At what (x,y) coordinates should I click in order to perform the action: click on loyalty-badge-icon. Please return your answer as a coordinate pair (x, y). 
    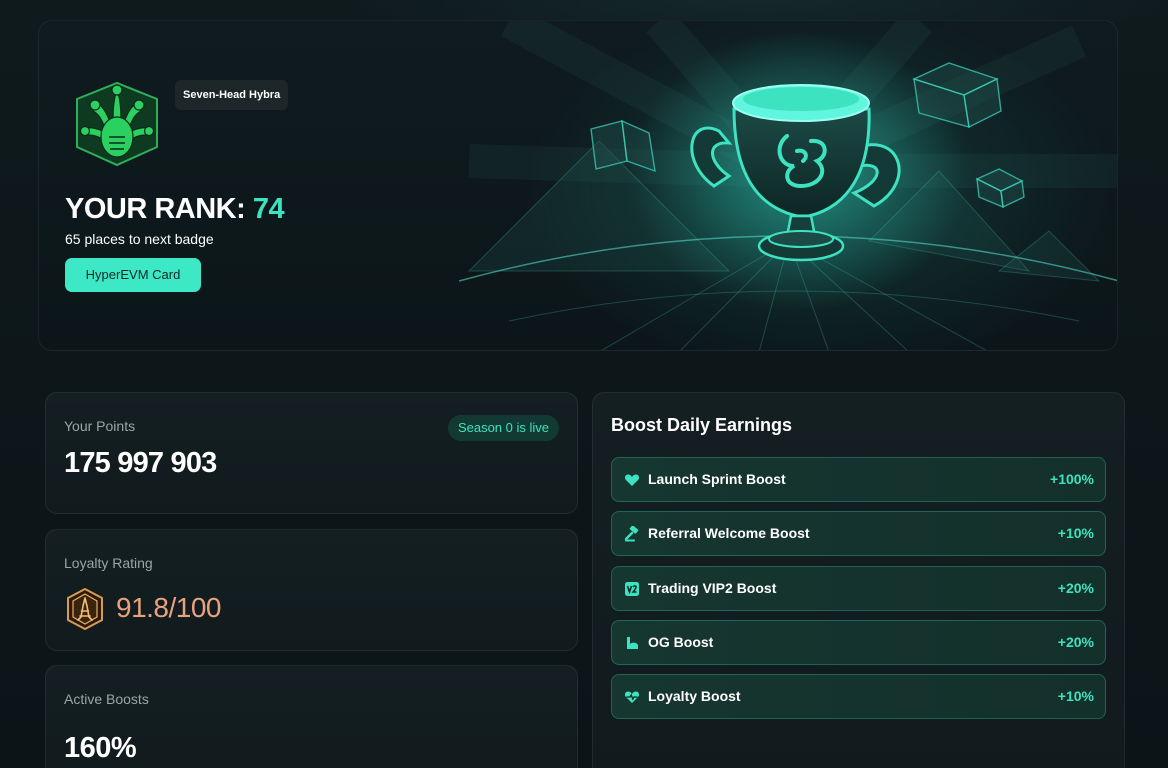
    Looking at the image, I should click on (85, 609).